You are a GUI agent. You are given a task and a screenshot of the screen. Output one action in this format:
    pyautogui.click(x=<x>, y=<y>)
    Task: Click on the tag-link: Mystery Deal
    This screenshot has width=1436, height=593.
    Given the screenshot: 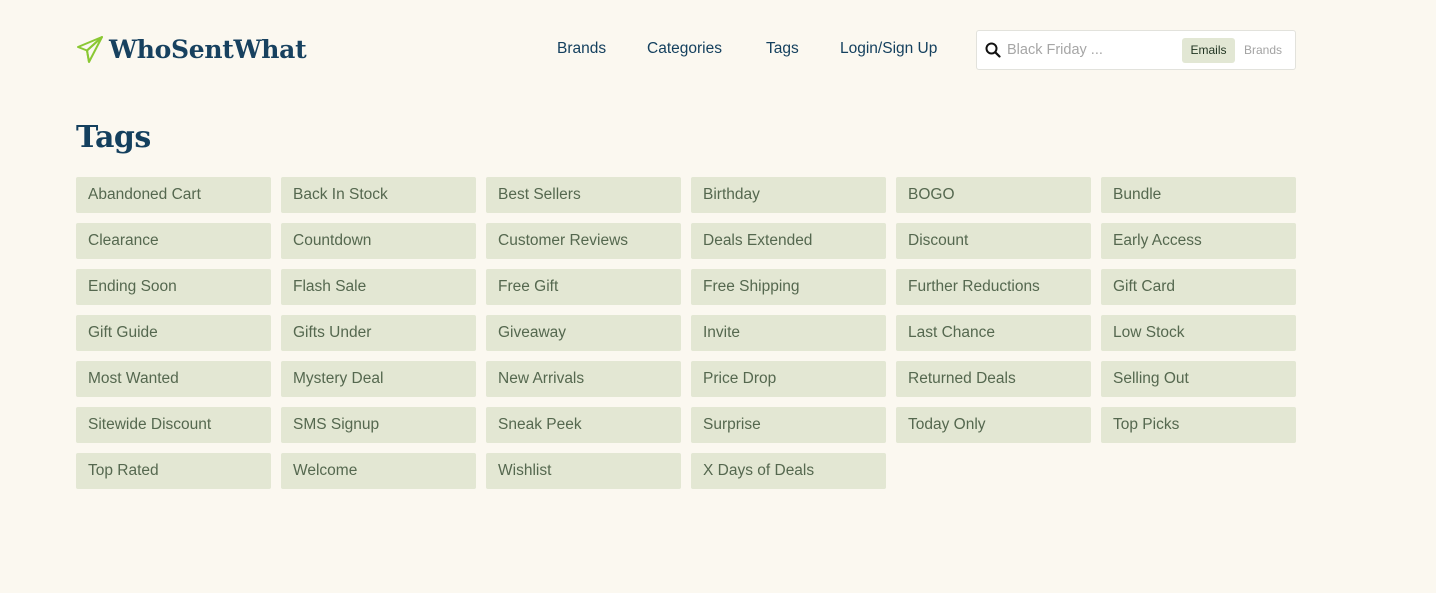 What is the action you would take?
    pyautogui.click(x=378, y=379)
    